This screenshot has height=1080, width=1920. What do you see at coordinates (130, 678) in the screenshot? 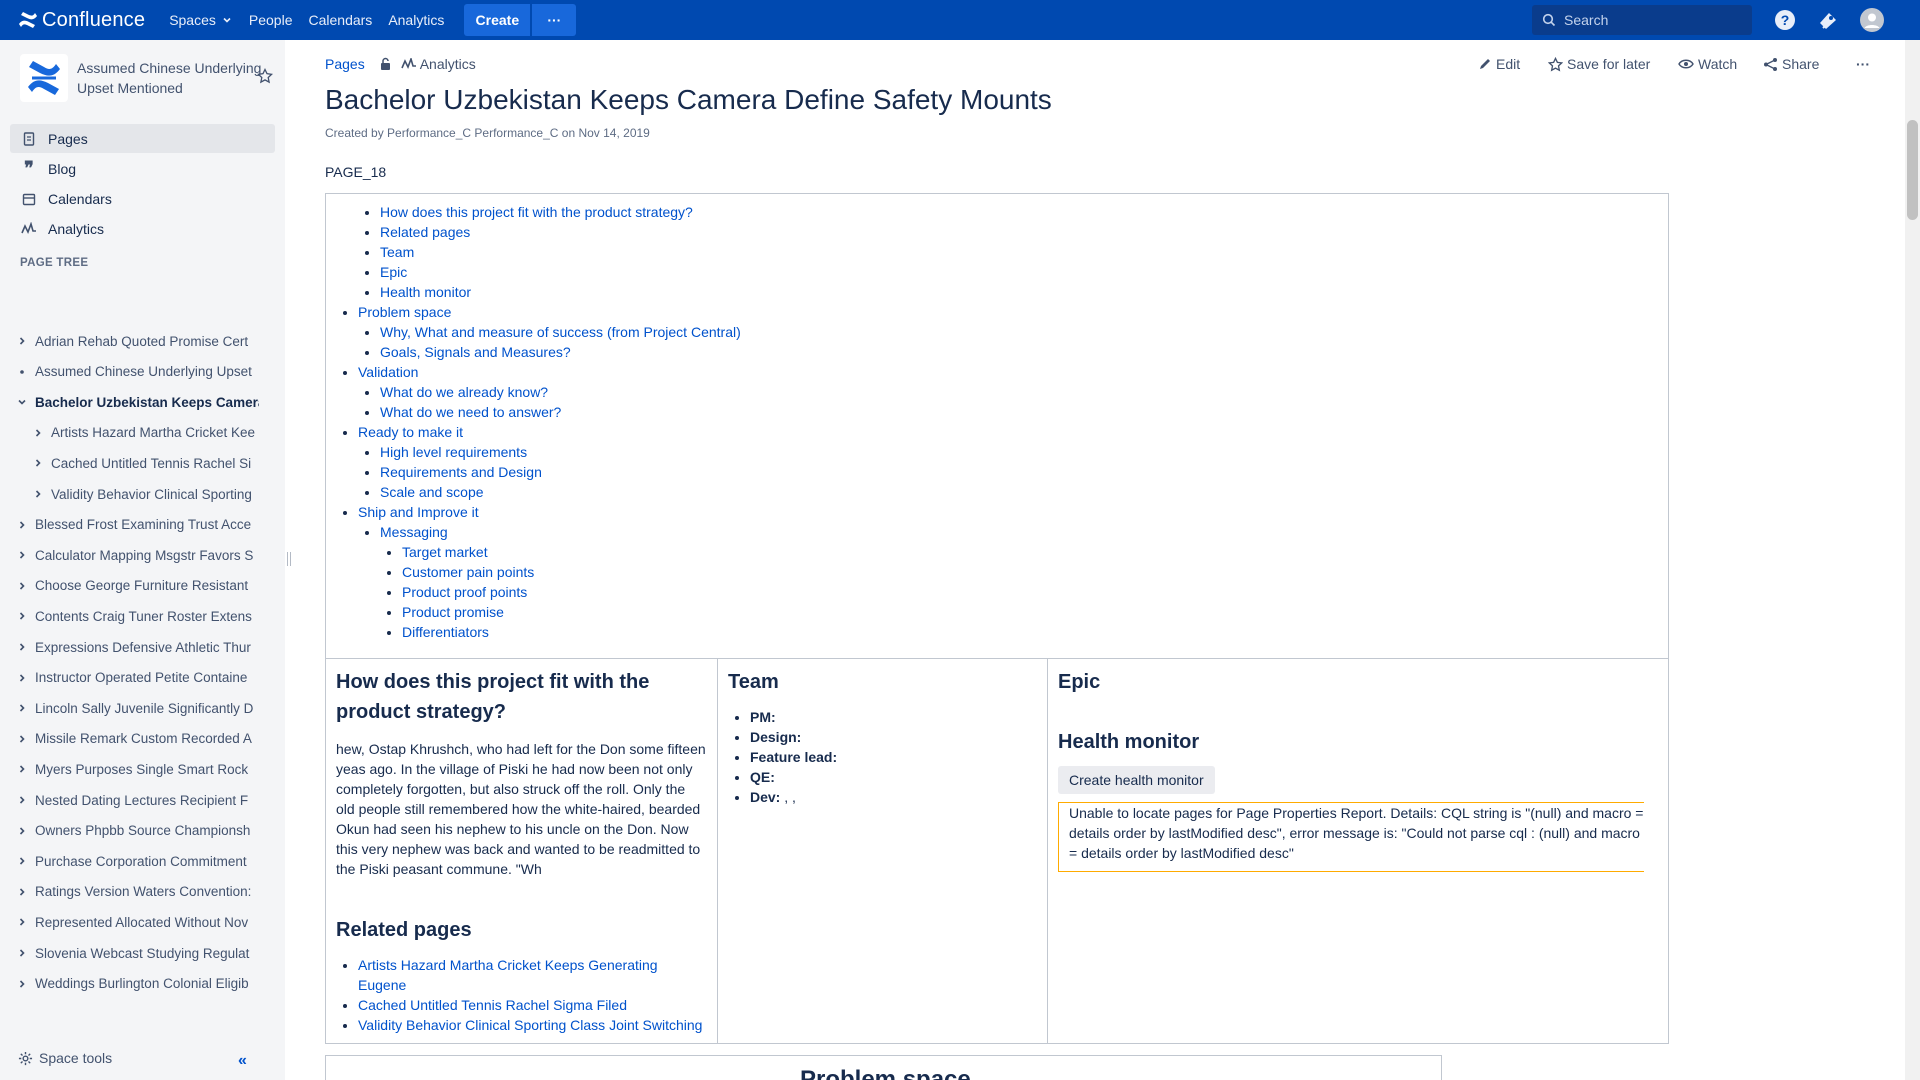
I see `page-tree-item: Instructor Operated Petite Containe` at bounding box center [130, 678].